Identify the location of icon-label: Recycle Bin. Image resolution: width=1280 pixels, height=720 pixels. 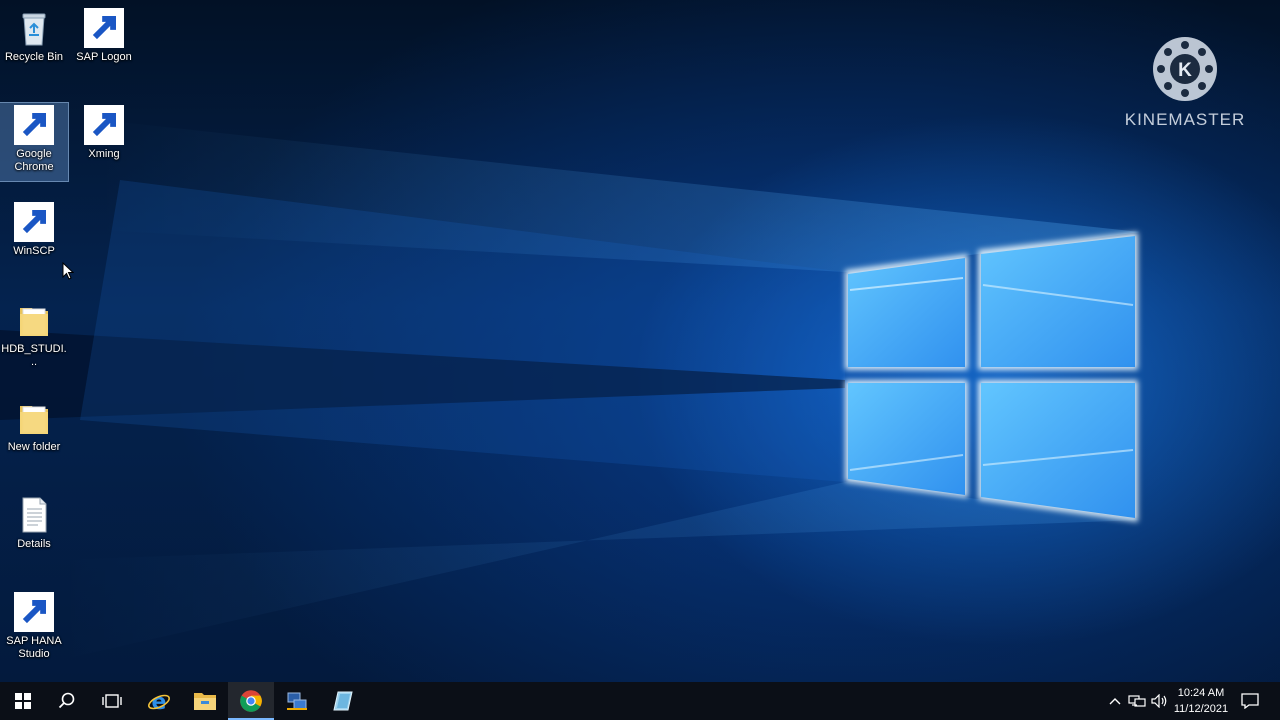
(34, 57).